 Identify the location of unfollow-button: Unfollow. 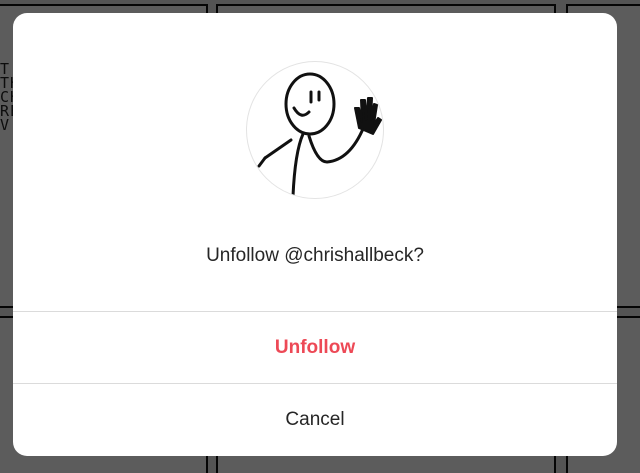
(315, 347).